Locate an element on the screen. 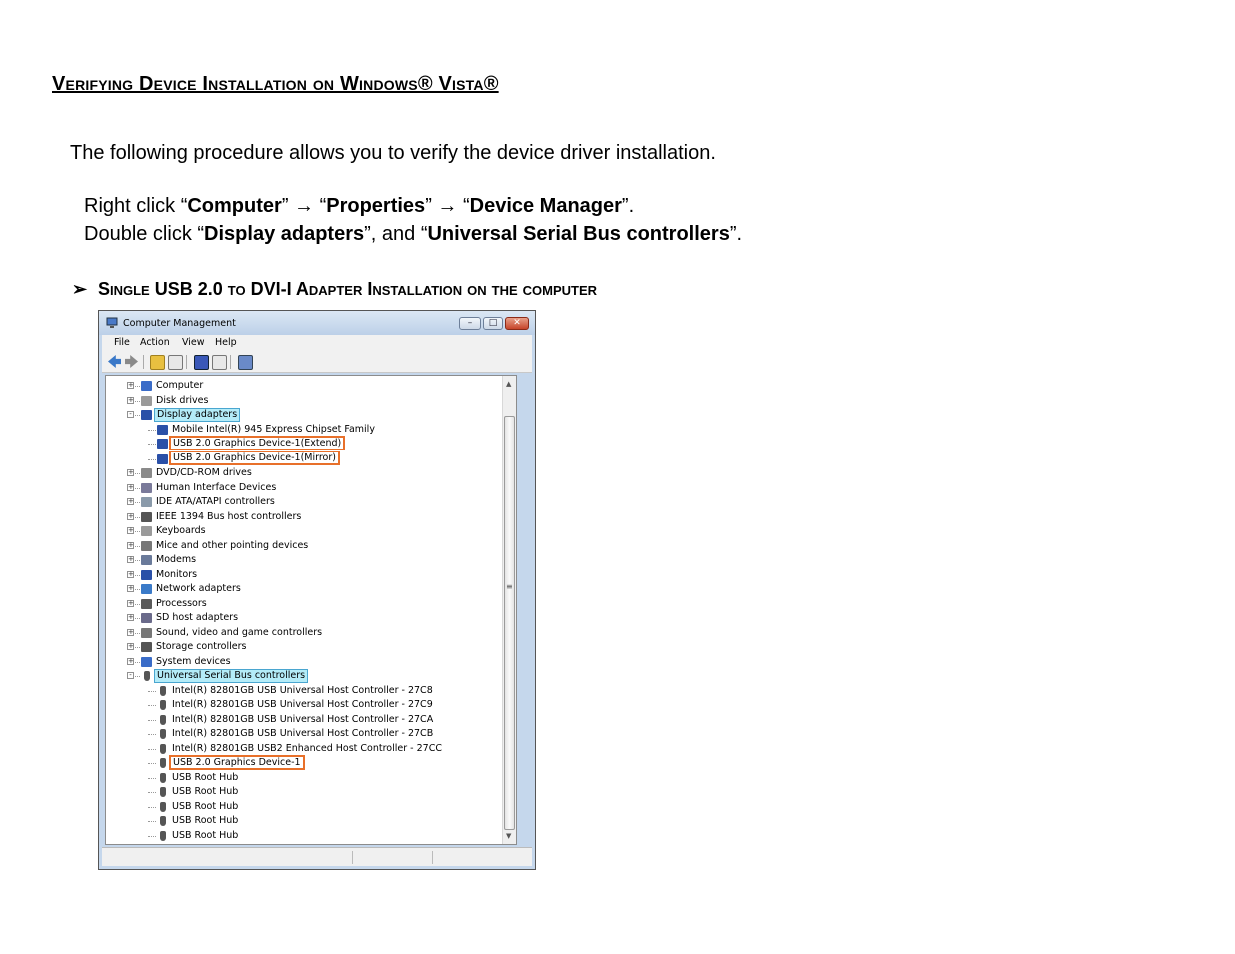 The width and height of the screenshot is (1235, 954). minimize-button: – is located at coordinates (470, 323).